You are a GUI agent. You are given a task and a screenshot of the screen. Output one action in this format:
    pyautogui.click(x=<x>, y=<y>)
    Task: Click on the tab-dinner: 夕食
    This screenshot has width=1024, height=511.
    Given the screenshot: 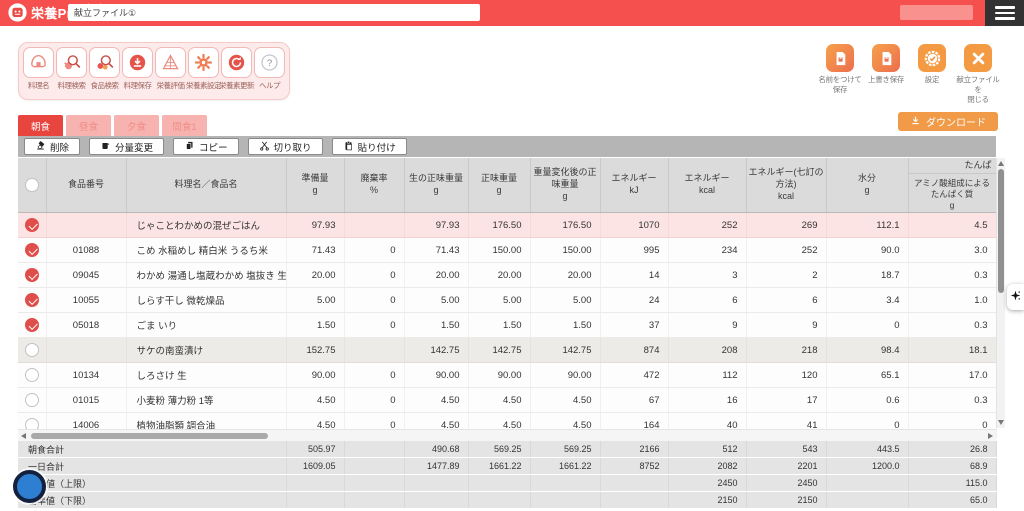 What is the action you would take?
    pyautogui.click(x=136, y=125)
    